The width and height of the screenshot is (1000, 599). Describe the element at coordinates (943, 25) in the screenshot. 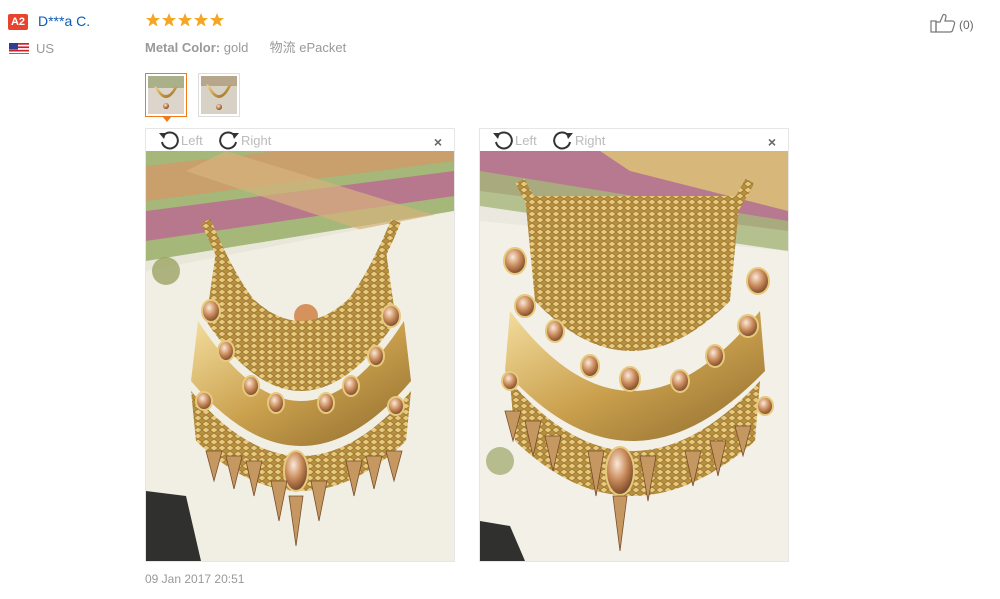

I see `thumbs-up-icon` at that location.